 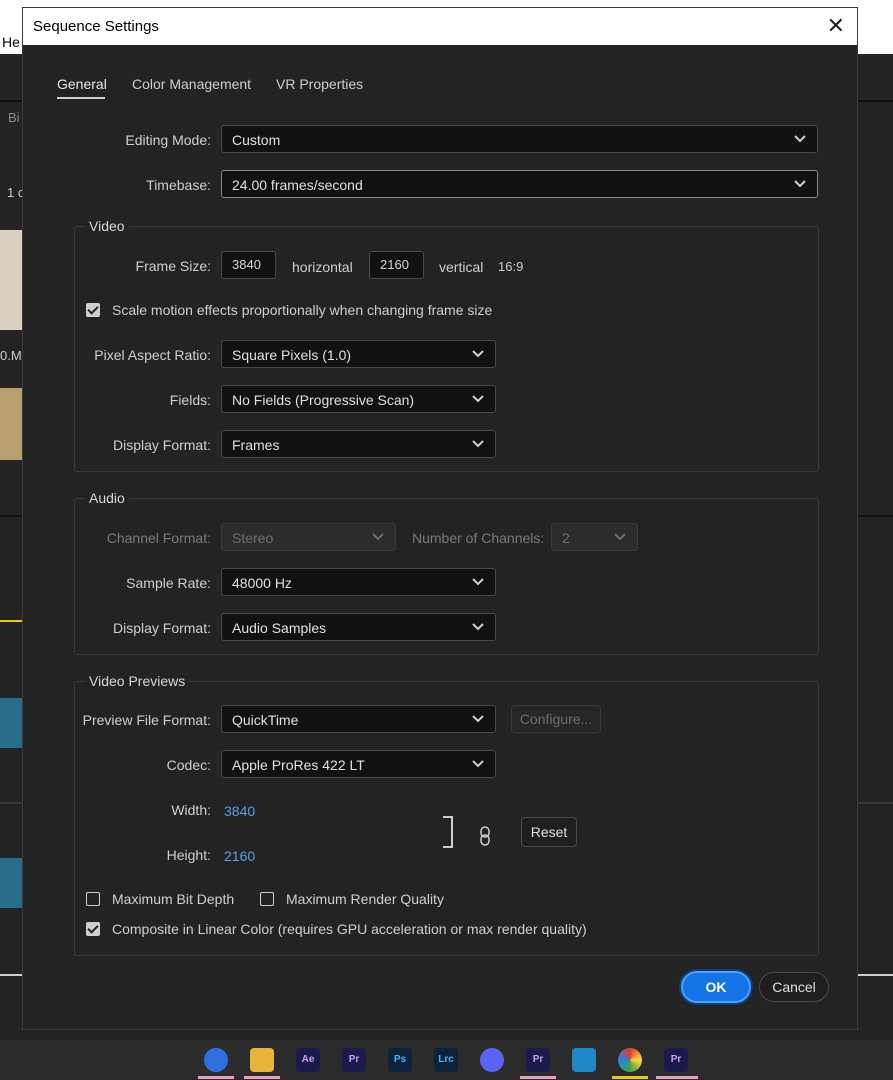 What do you see at coordinates (448, 832) in the screenshot?
I see `link-bracket` at bounding box center [448, 832].